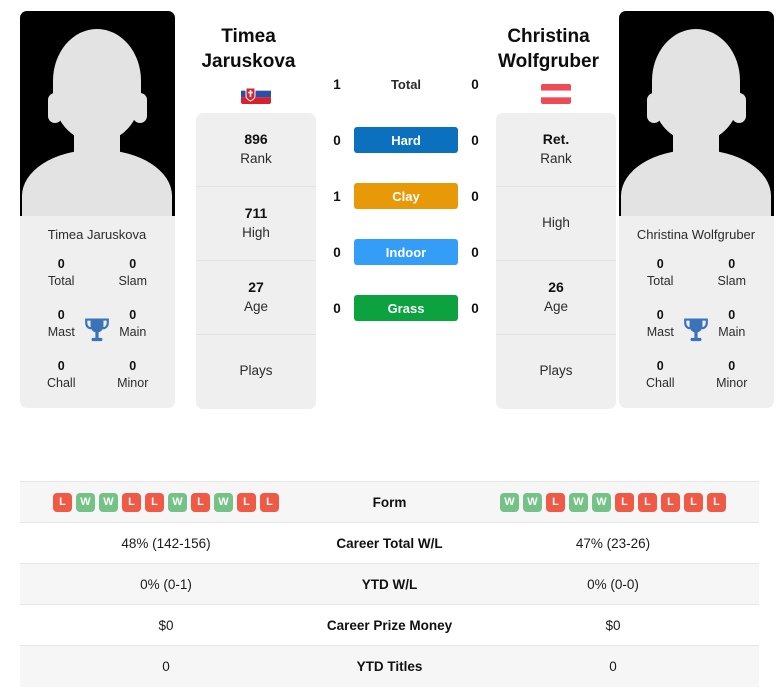  Describe the element at coordinates (248, 62) in the screenshot. I see `left-player-last-name: Jaruskova` at that location.